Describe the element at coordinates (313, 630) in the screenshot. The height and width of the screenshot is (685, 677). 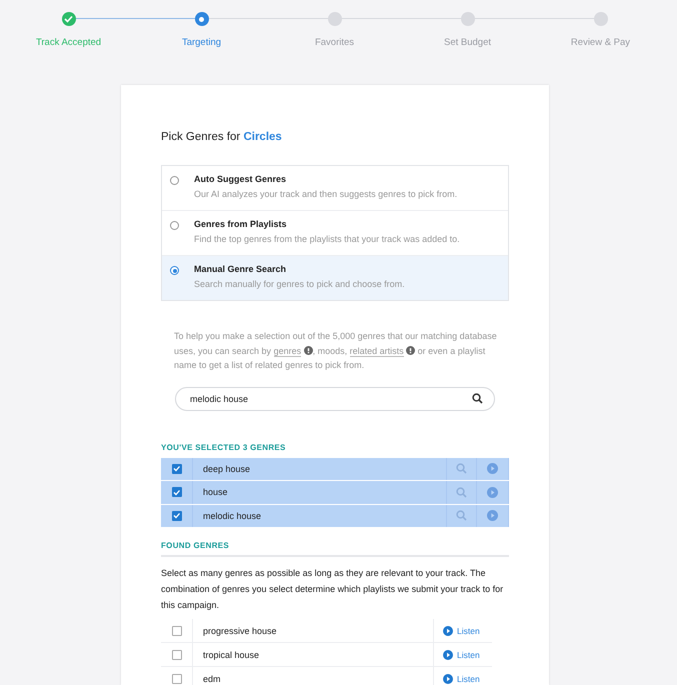
I see `genre-name: progressive house` at that location.